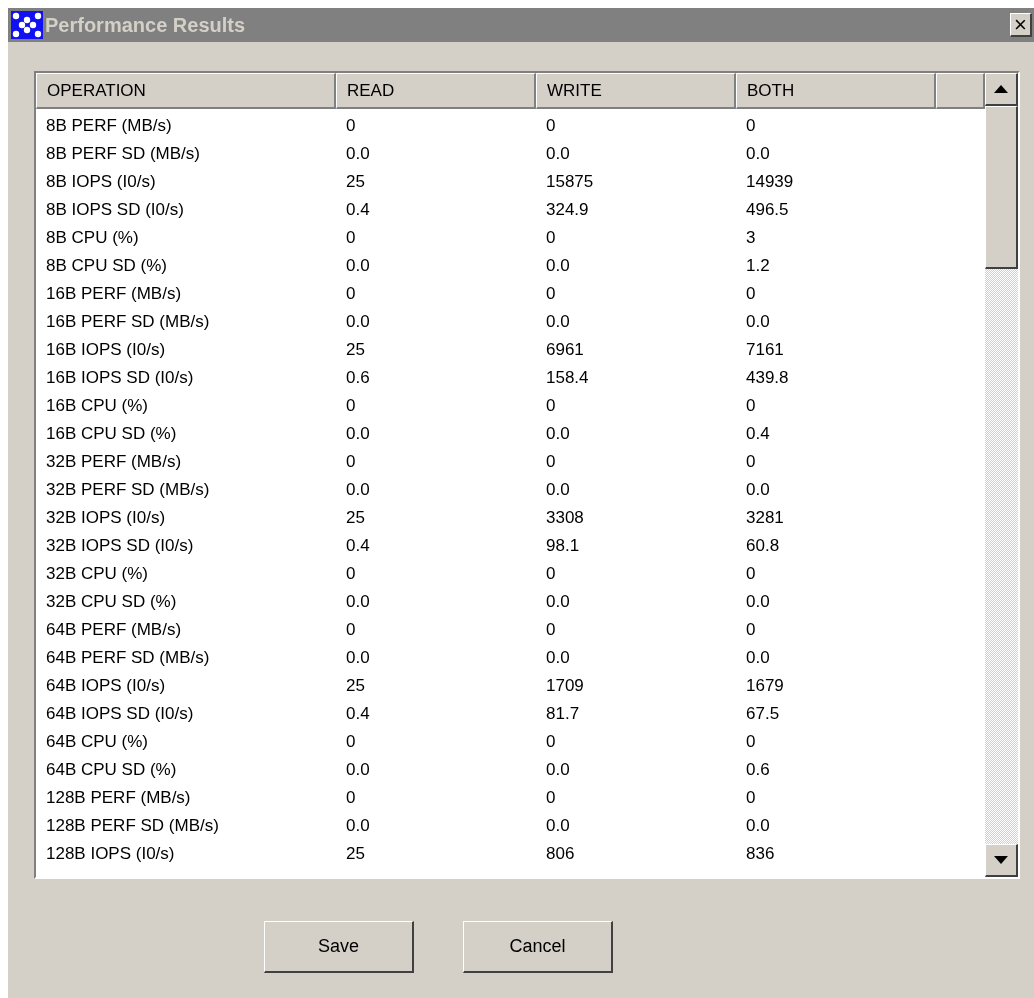 This screenshot has width=1034, height=998. I want to click on window-title: Performance Results, so click(145, 25).